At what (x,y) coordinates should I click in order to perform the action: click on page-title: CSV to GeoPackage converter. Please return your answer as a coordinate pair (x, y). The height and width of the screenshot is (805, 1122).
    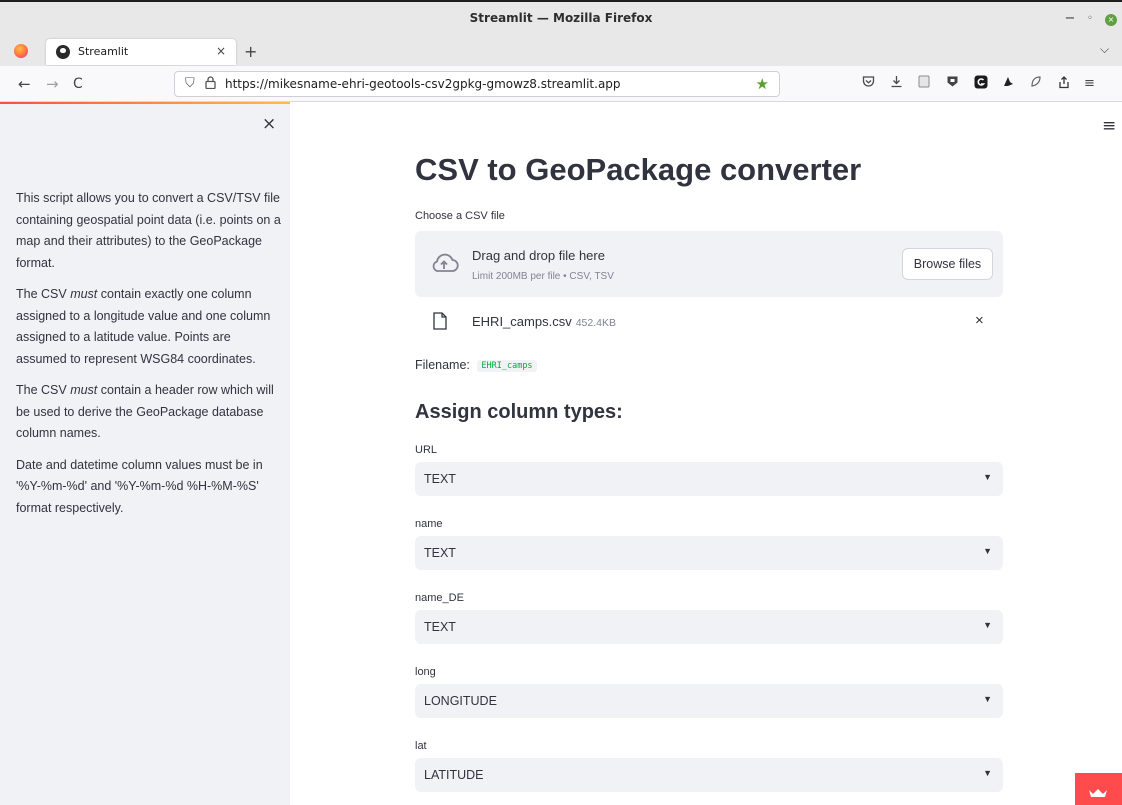
    Looking at the image, I should click on (638, 169).